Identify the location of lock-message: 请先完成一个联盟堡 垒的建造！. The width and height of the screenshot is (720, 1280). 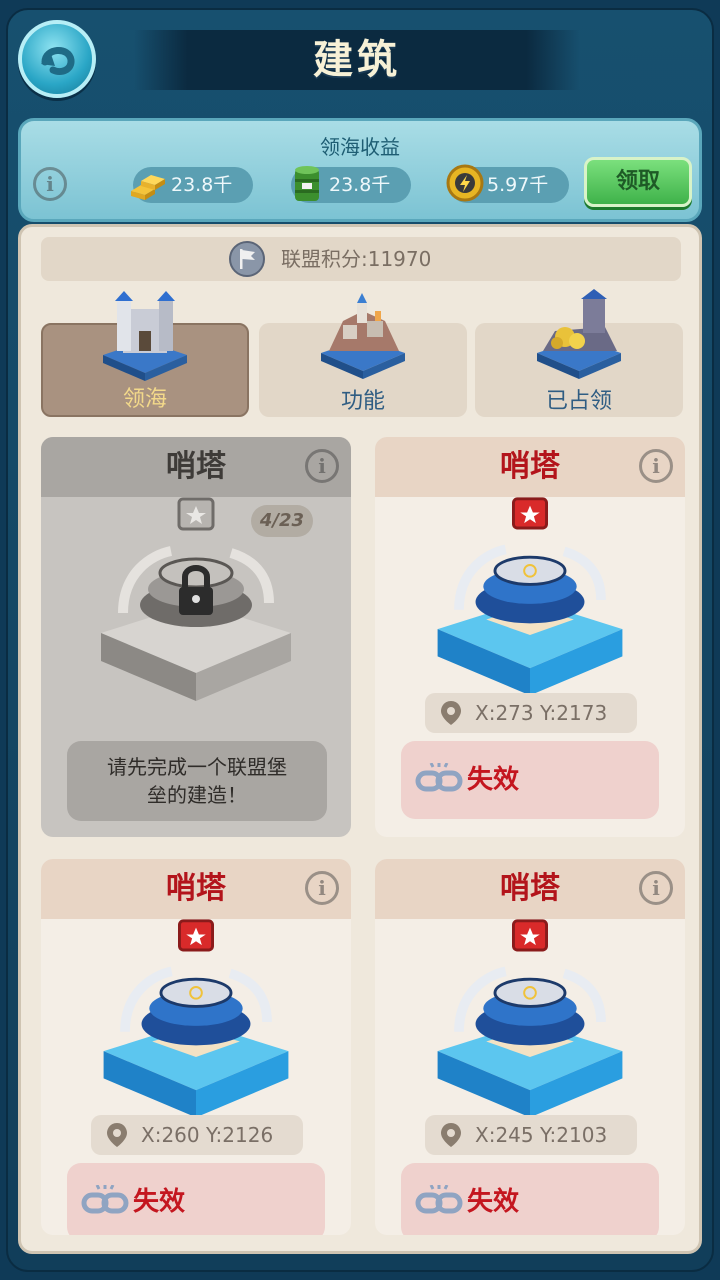
(197, 781).